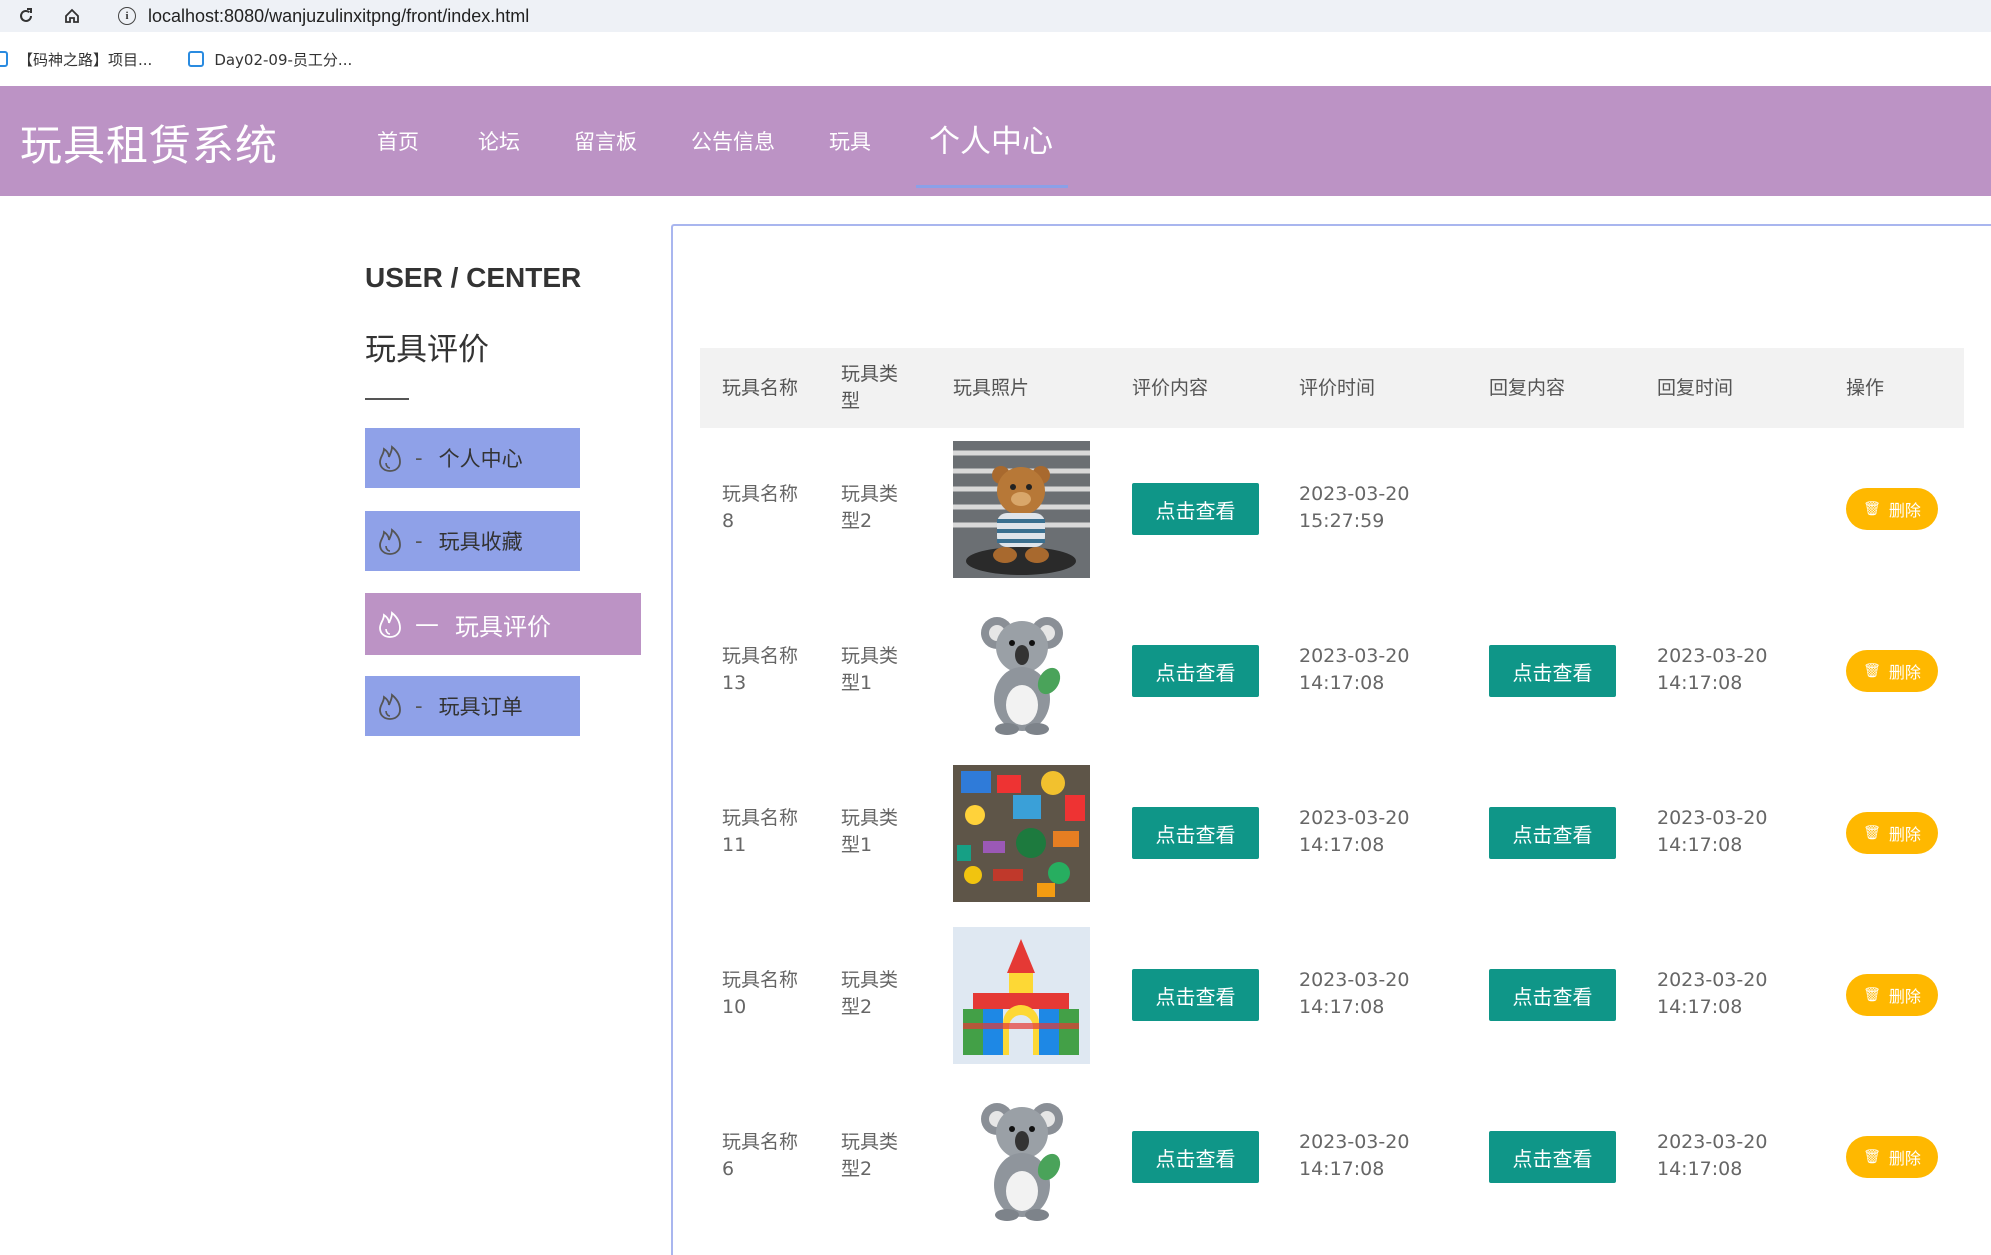  I want to click on toy-name-cell: 玩具名称 13, so click(760, 669).